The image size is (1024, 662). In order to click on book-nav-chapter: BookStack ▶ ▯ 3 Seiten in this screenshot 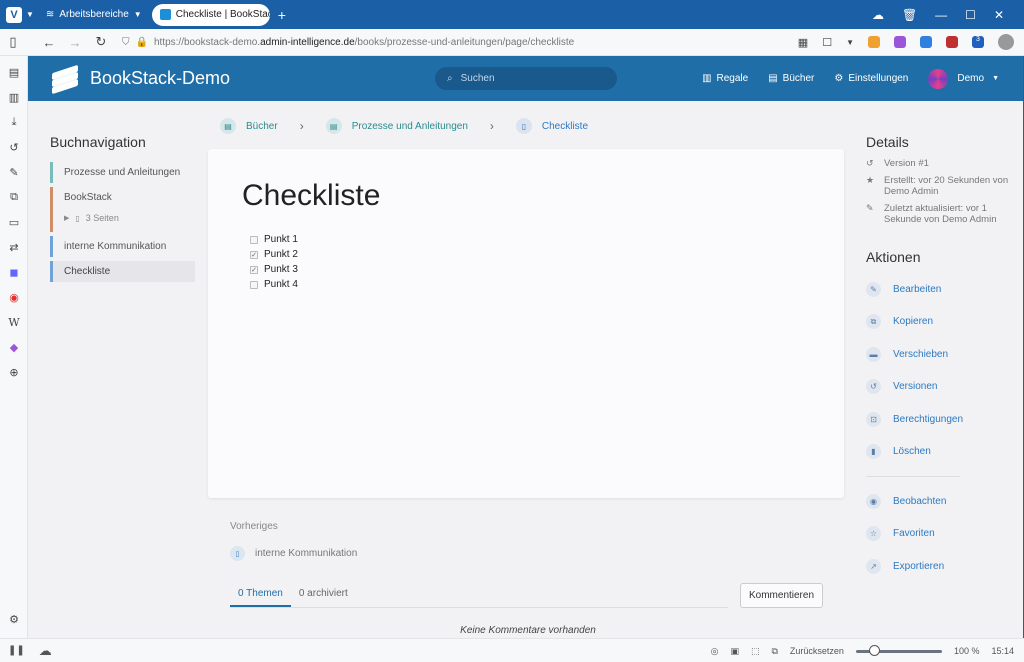, I will do `click(122, 209)`.